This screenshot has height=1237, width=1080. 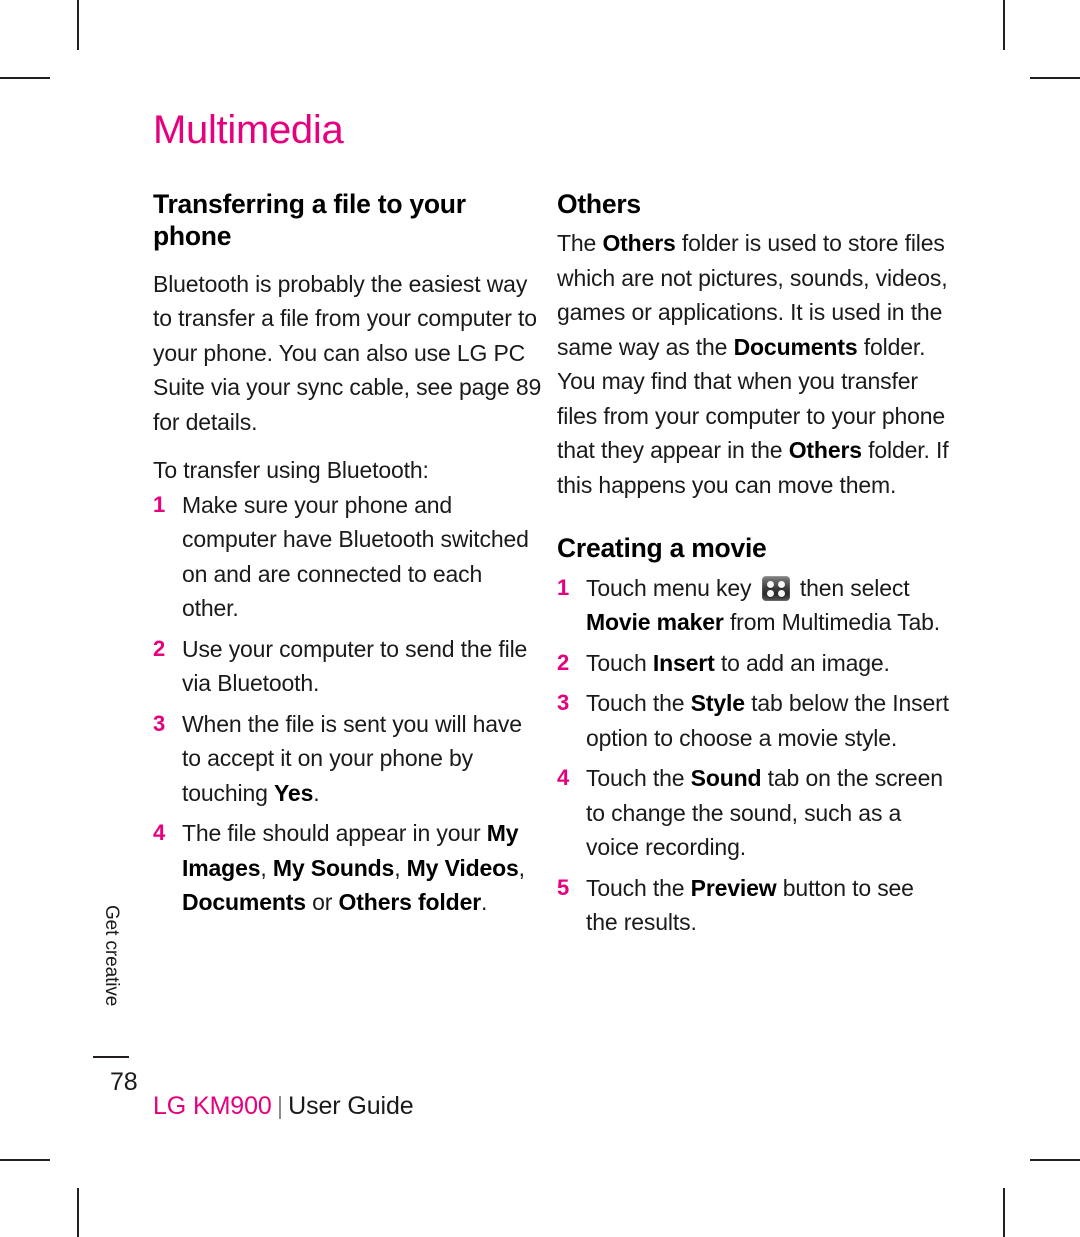 I want to click on crop-mark-top-left-horizontal, so click(x=25, y=78).